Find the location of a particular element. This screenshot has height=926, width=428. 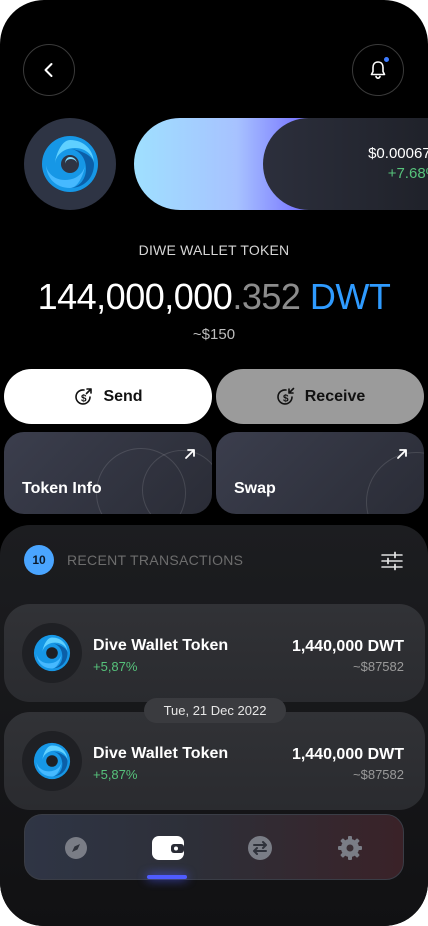

token-name: DIWE WALLET TOKEN is located at coordinates (214, 250).